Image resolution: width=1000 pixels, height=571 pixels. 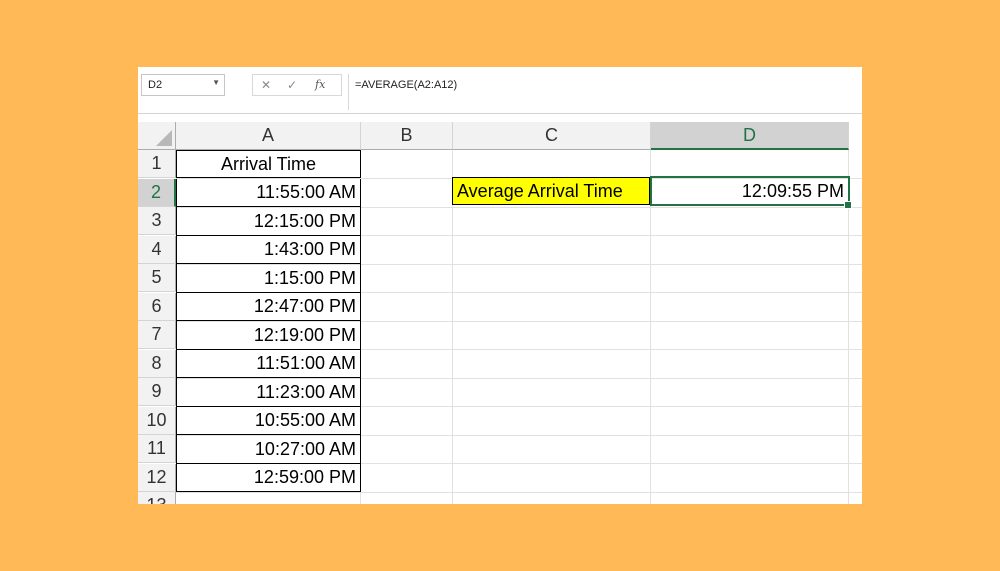 What do you see at coordinates (268, 193) in the screenshot?
I see `cell-a2: 11:55:00 AM` at bounding box center [268, 193].